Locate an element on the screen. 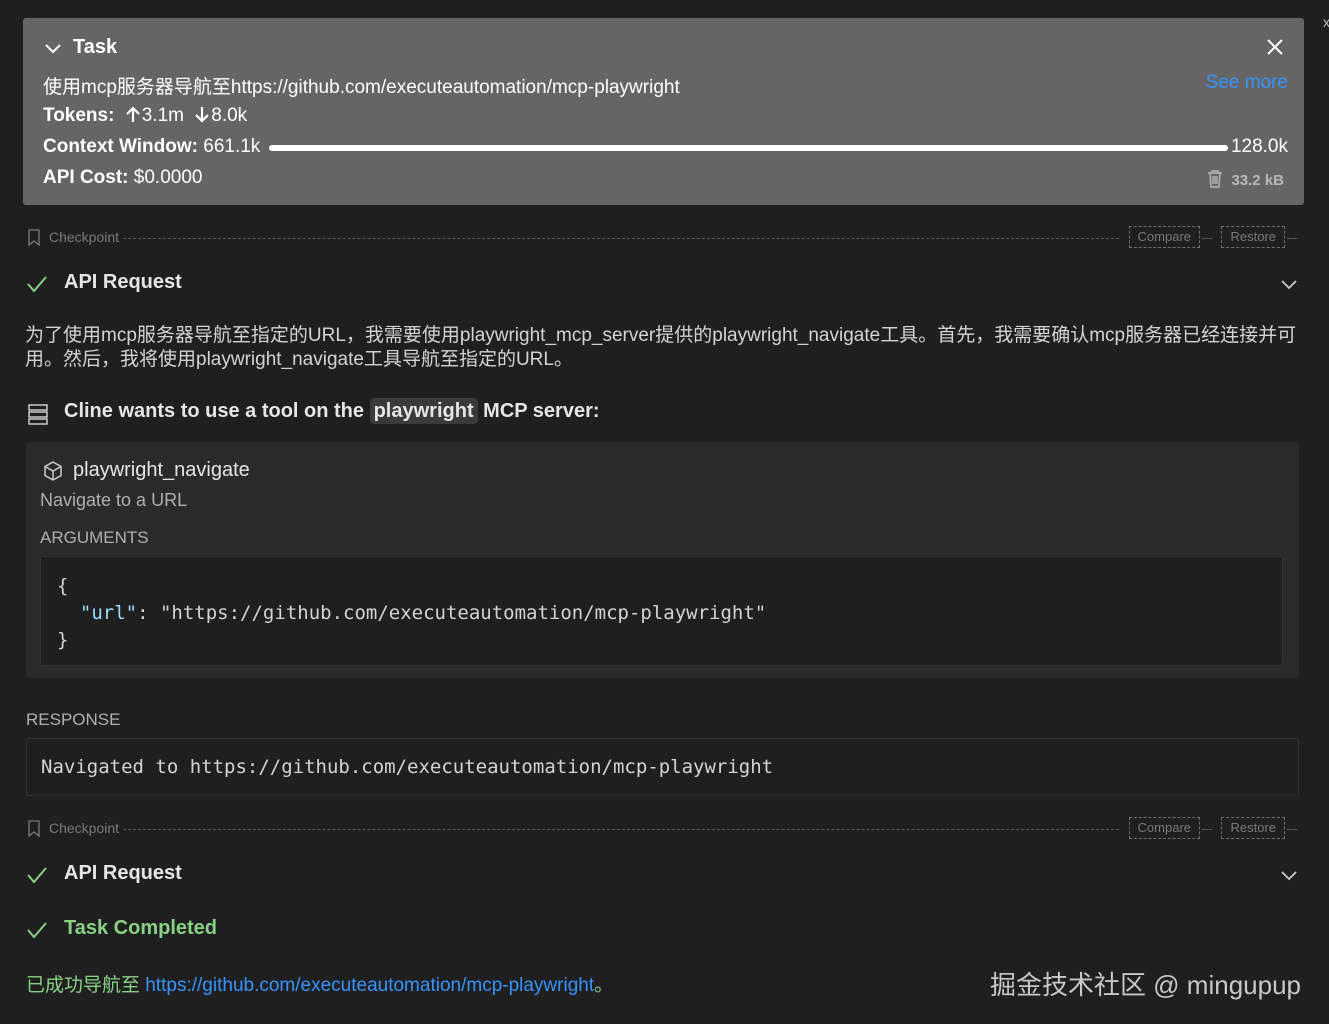 This screenshot has width=1329, height=1024. server-name-badge: playwright is located at coordinates (423, 411).